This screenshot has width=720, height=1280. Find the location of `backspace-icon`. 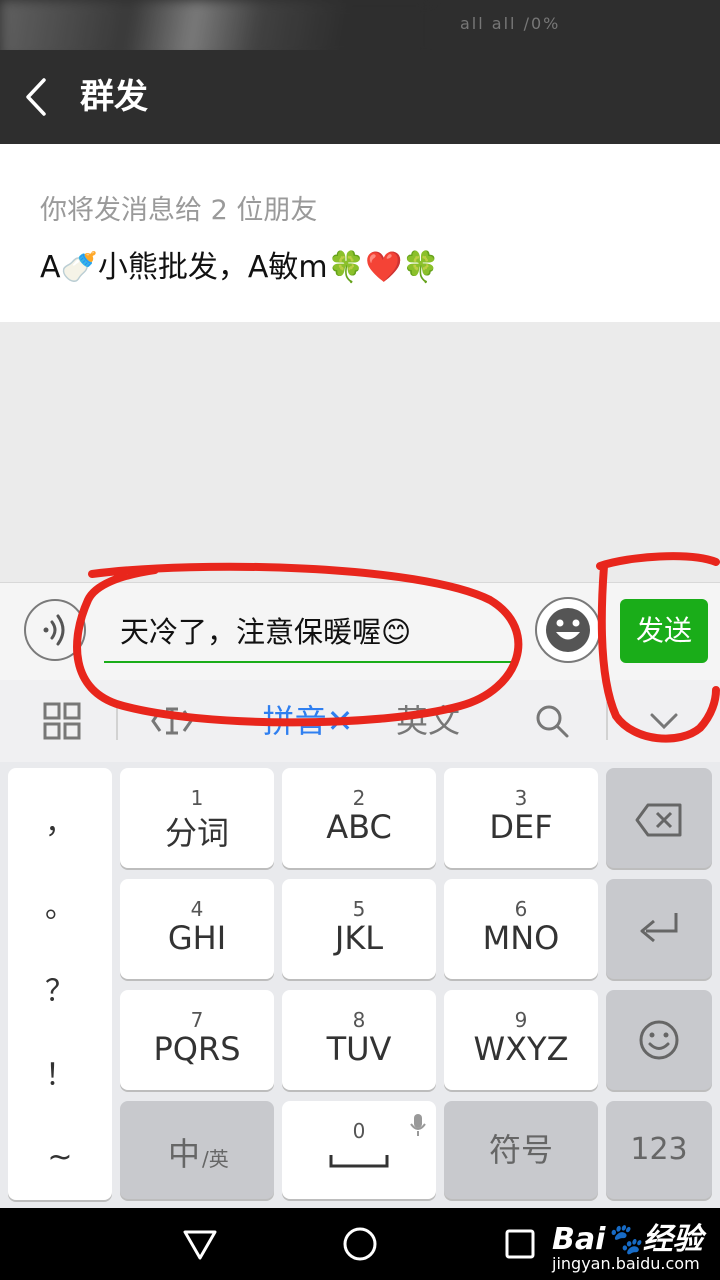

backspace-icon is located at coordinates (658, 820).